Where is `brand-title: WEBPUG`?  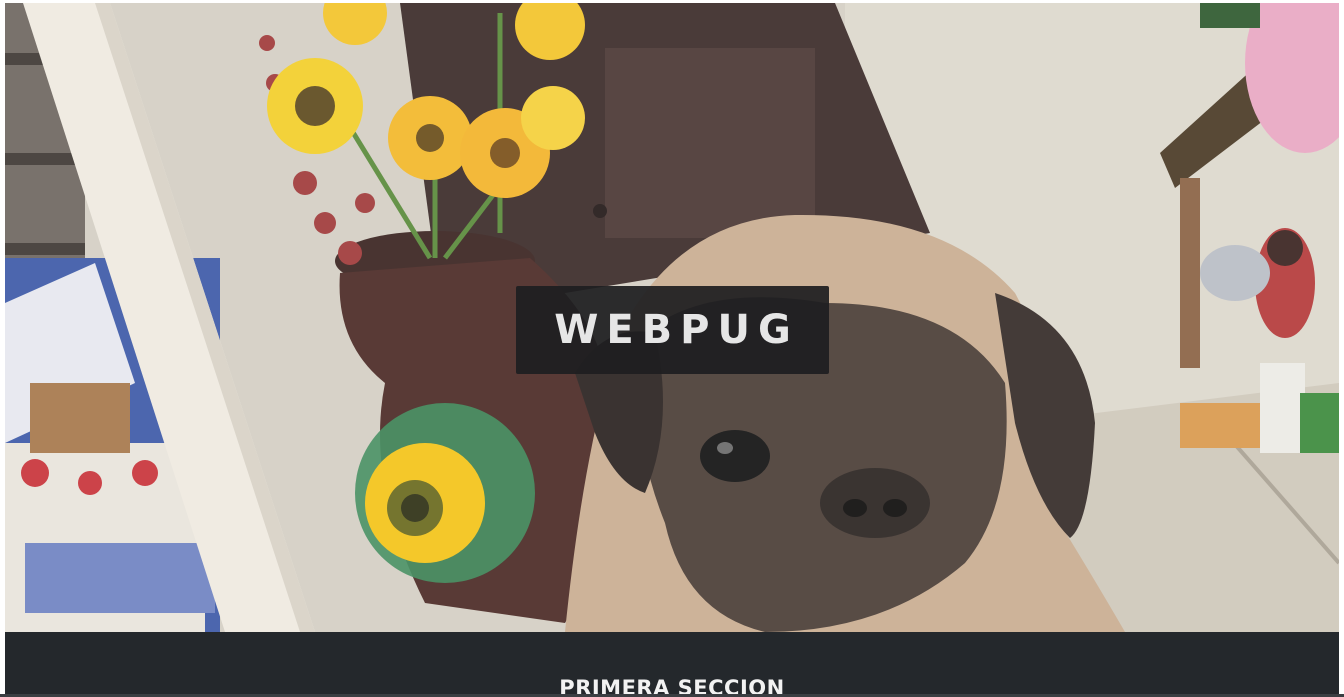 brand-title: WEBPUG is located at coordinates (676, 330).